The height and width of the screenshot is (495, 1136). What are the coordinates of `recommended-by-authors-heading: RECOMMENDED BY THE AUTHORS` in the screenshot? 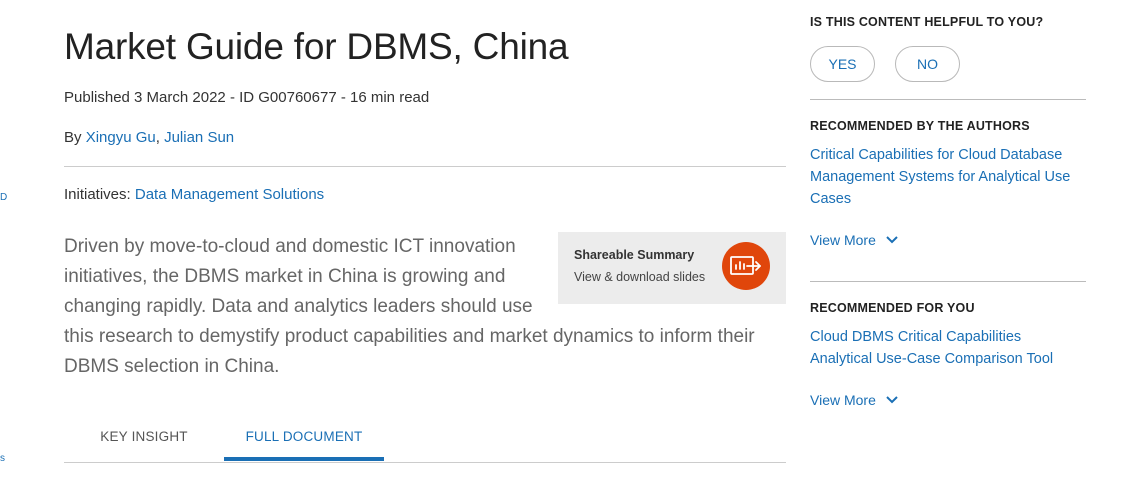 It's located at (920, 126).